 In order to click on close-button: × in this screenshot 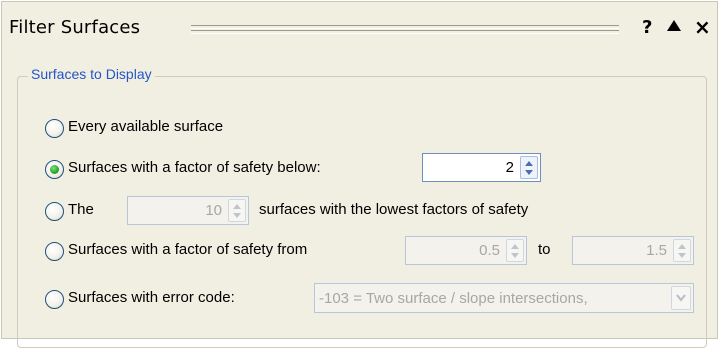, I will do `click(702, 27)`.